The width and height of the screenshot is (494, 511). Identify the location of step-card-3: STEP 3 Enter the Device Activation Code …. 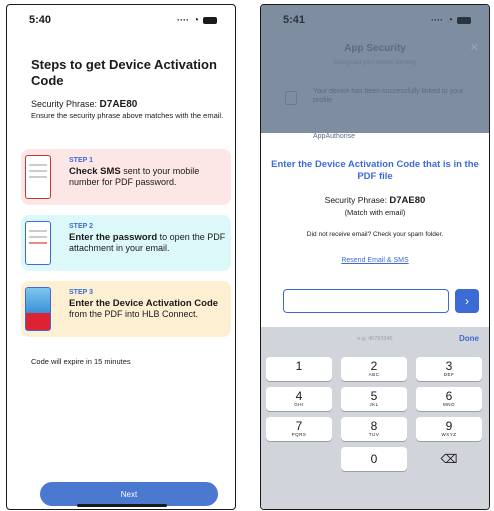
(126, 309).